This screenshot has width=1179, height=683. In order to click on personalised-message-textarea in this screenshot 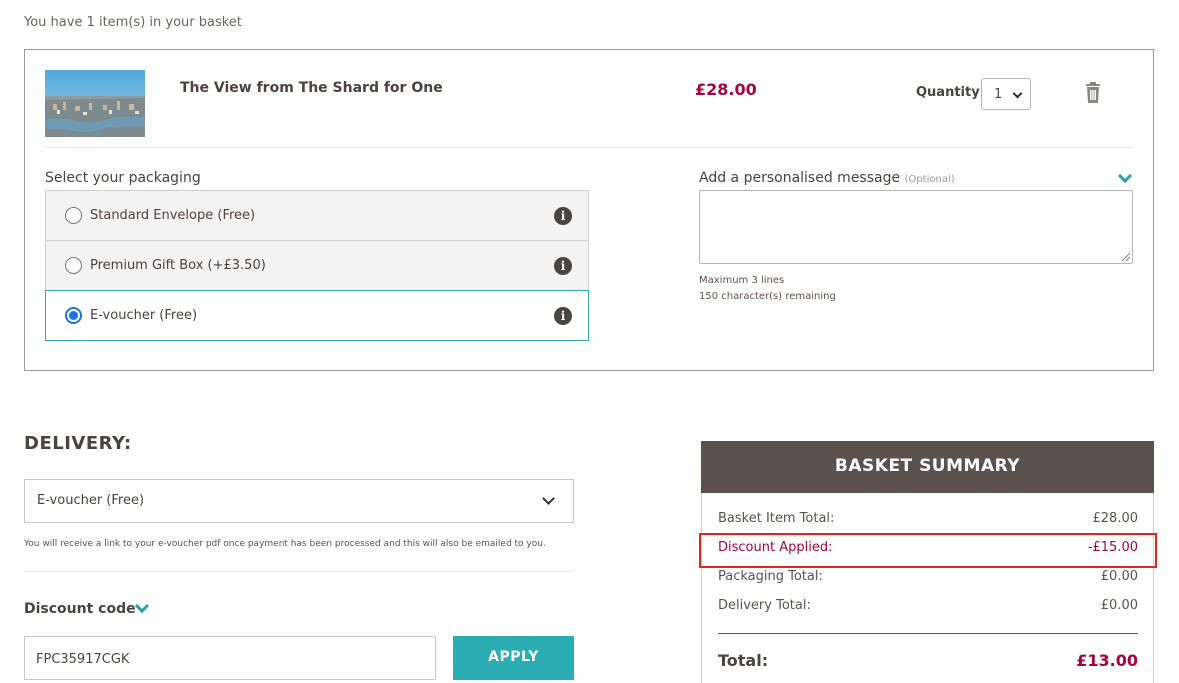, I will do `click(916, 227)`.